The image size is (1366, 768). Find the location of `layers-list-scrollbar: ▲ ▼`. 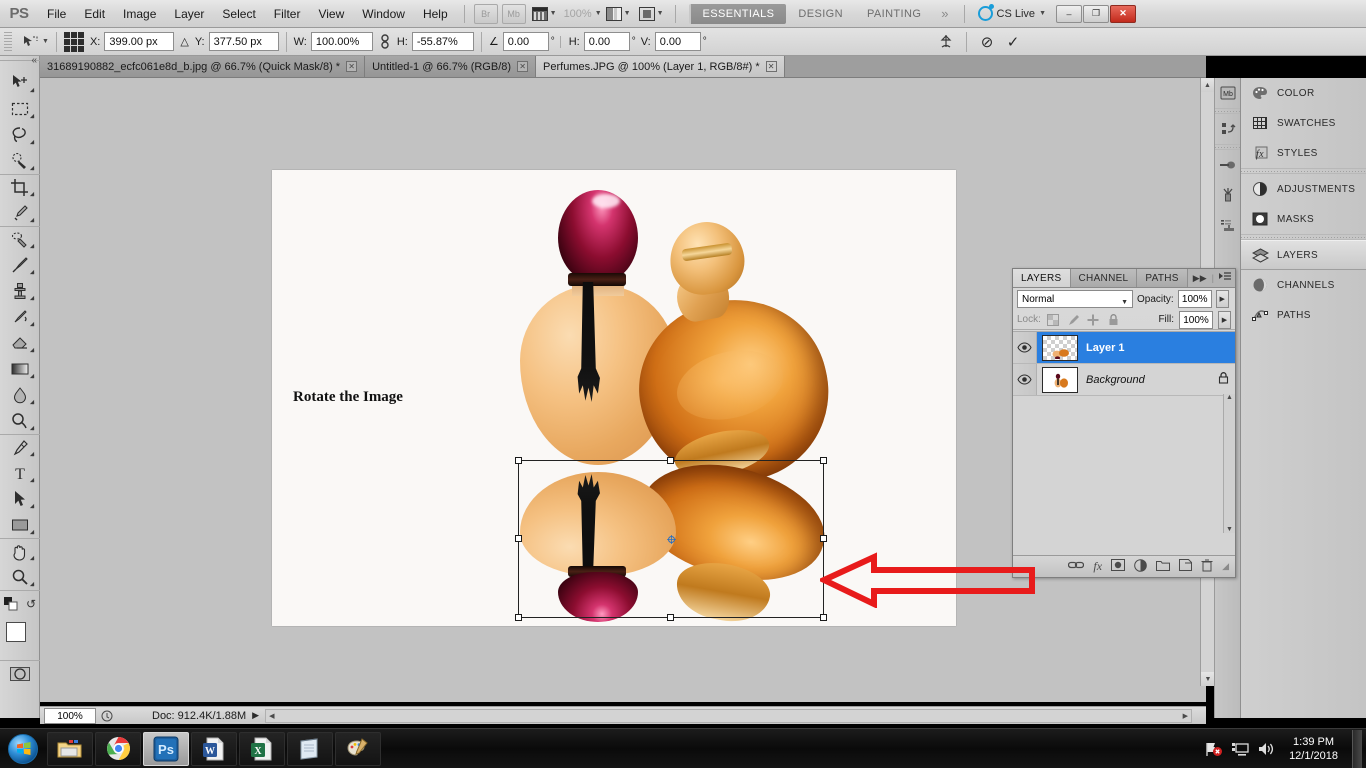

layers-list-scrollbar: ▲ ▼ is located at coordinates (1229, 463).